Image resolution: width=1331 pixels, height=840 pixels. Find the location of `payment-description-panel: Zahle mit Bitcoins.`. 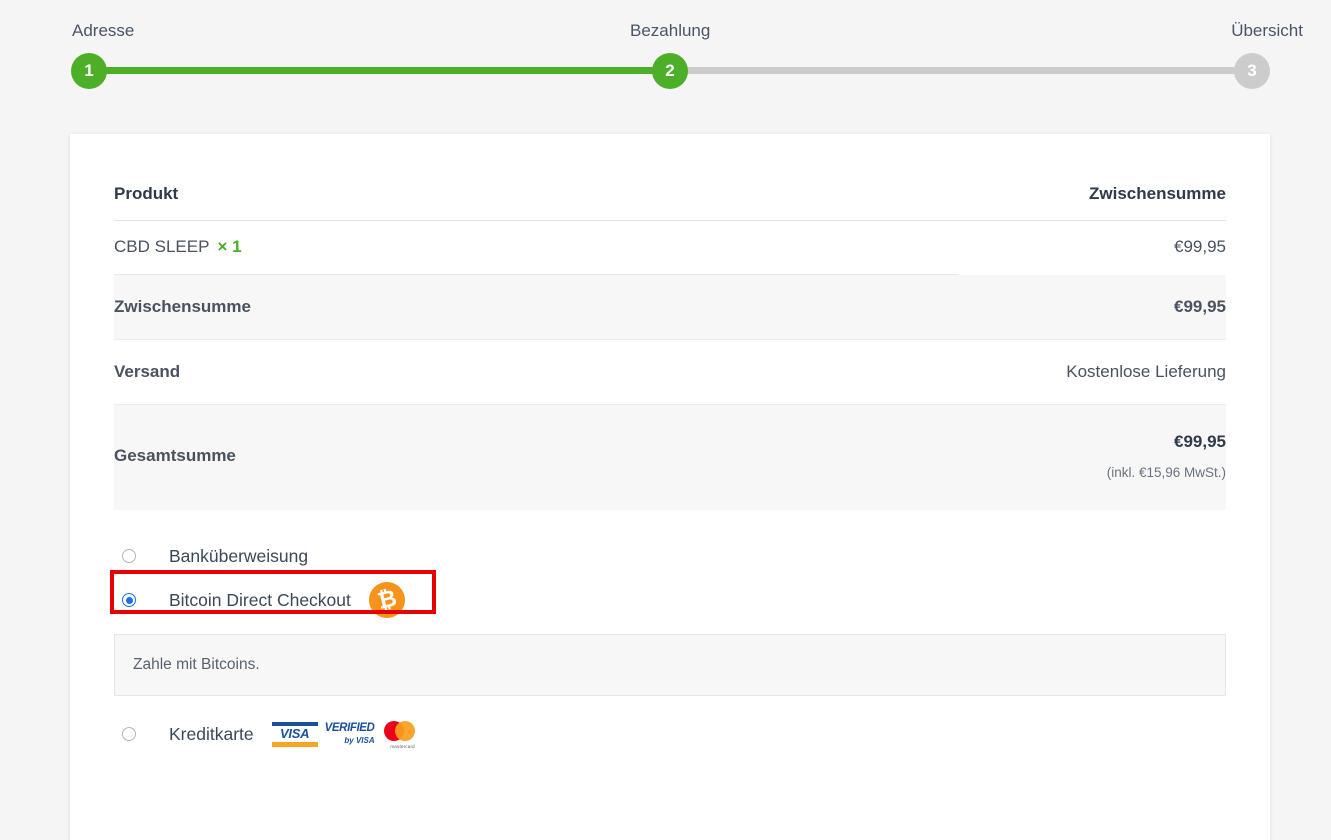

payment-description-panel: Zahle mit Bitcoins. is located at coordinates (670, 665).